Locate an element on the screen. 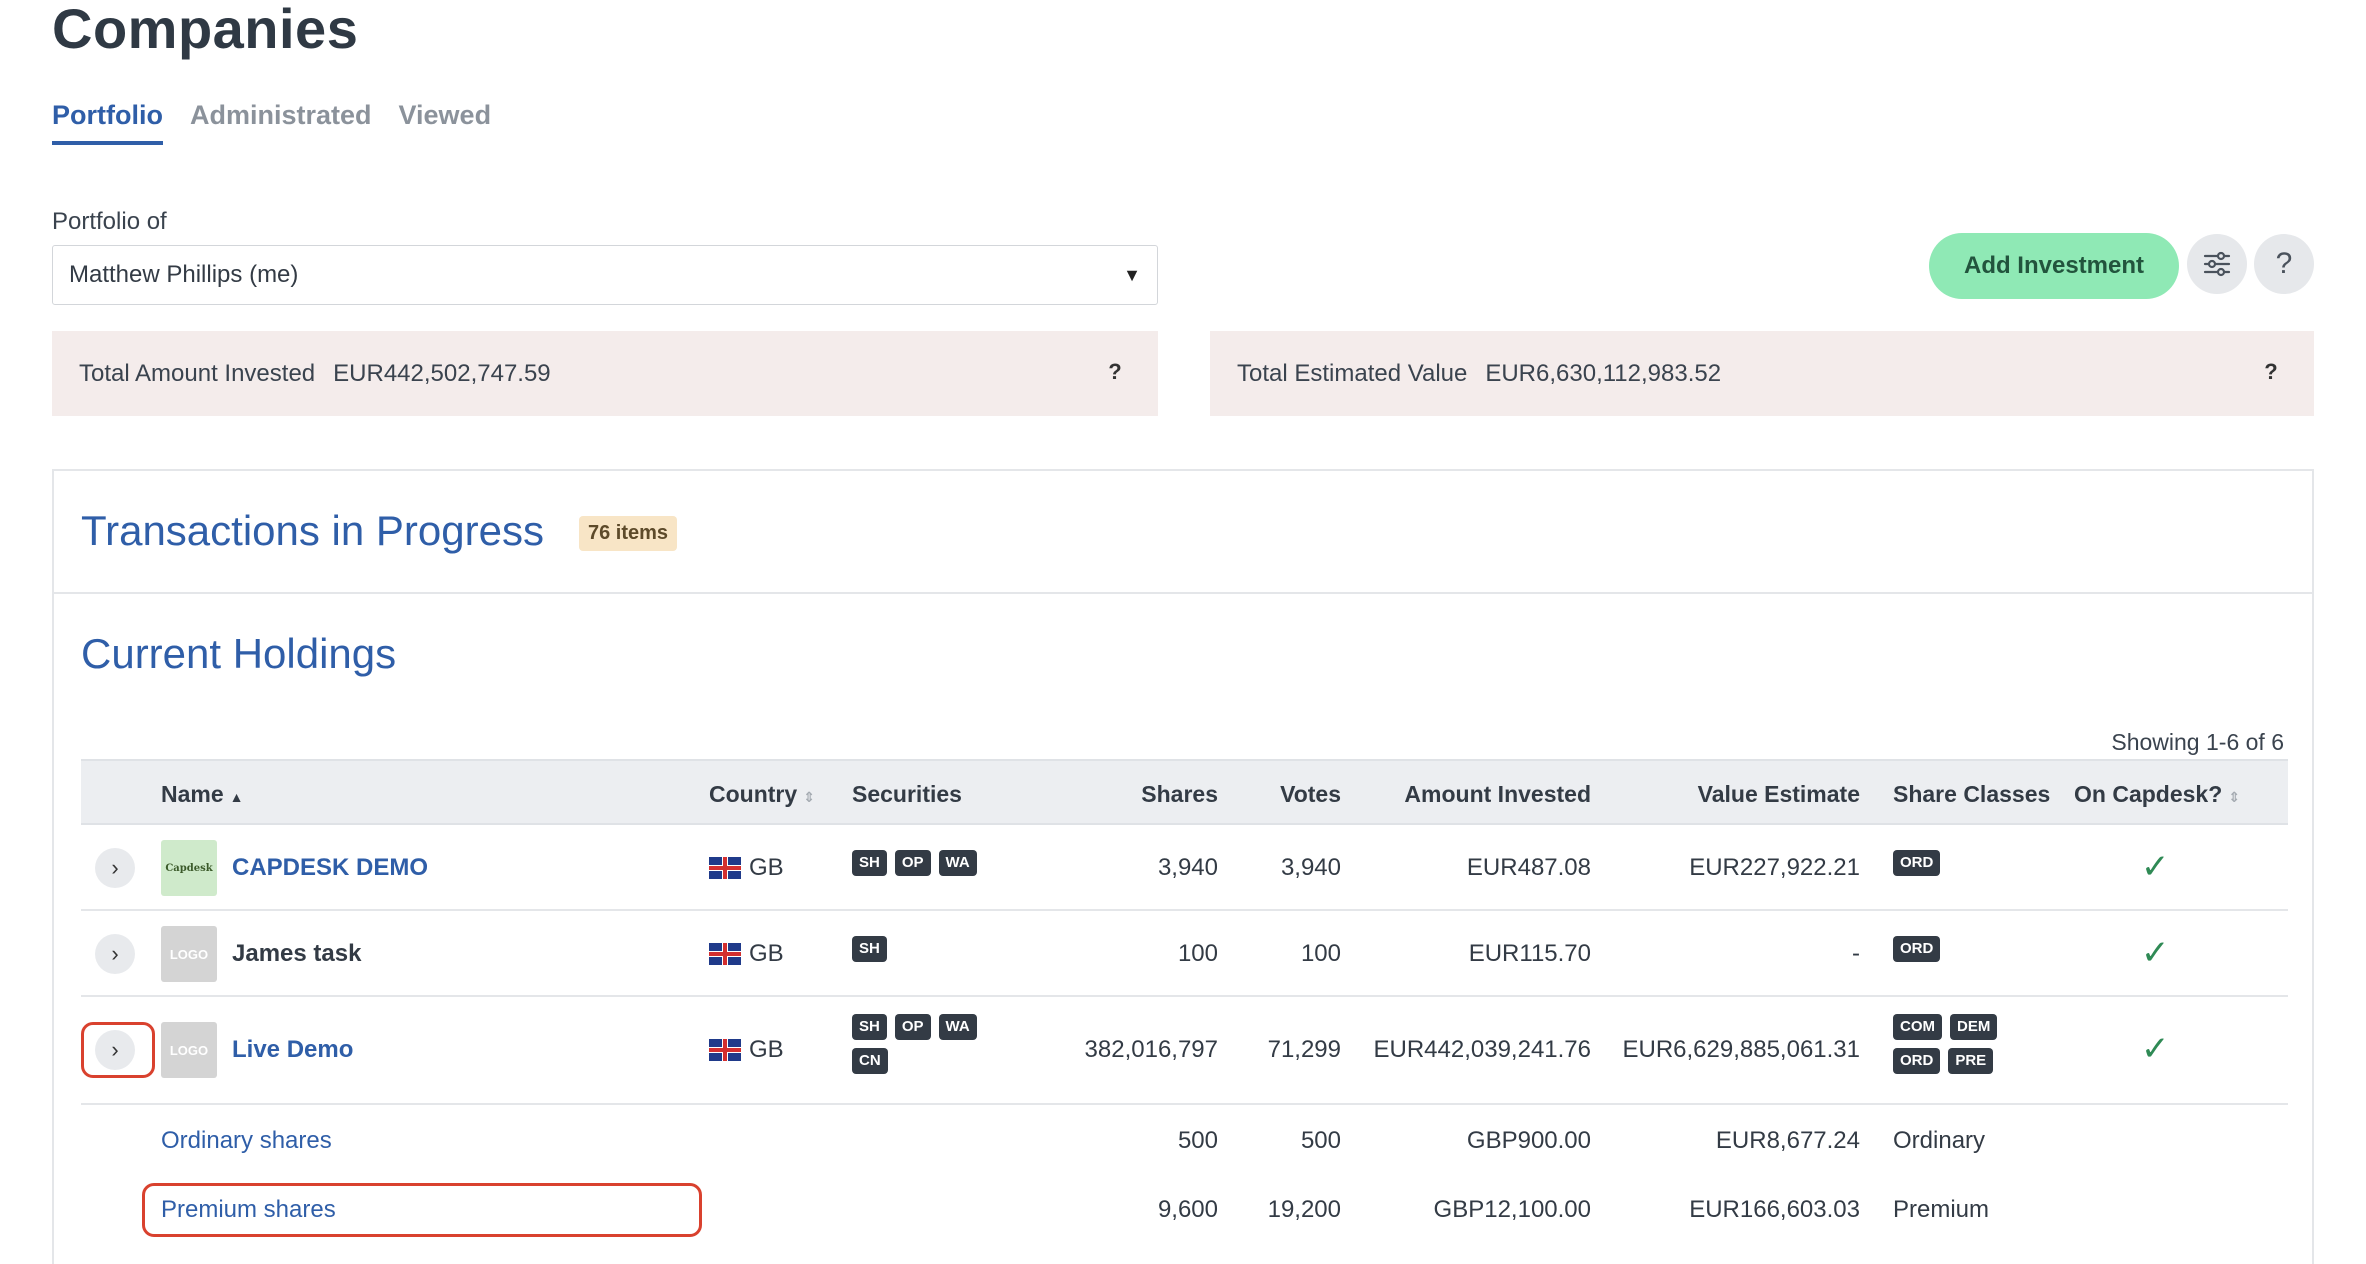 Image resolution: width=2366 pixels, height=1264 pixels. col-country-label: Country is located at coordinates (753, 794).